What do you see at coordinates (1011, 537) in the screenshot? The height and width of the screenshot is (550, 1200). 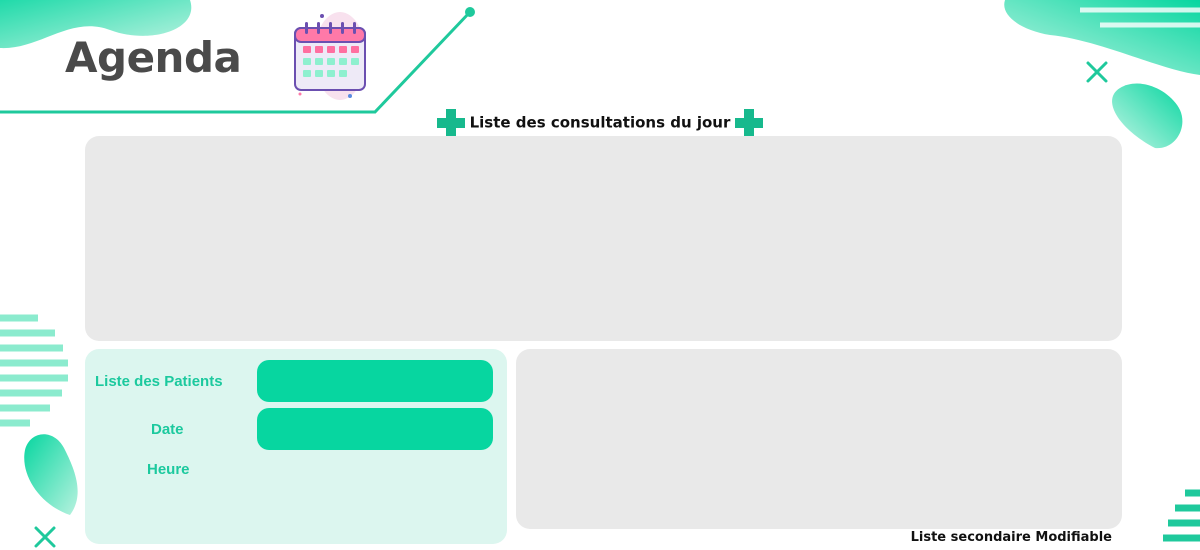 I see `secondary-list-label: Liste secondaire Modifiable` at bounding box center [1011, 537].